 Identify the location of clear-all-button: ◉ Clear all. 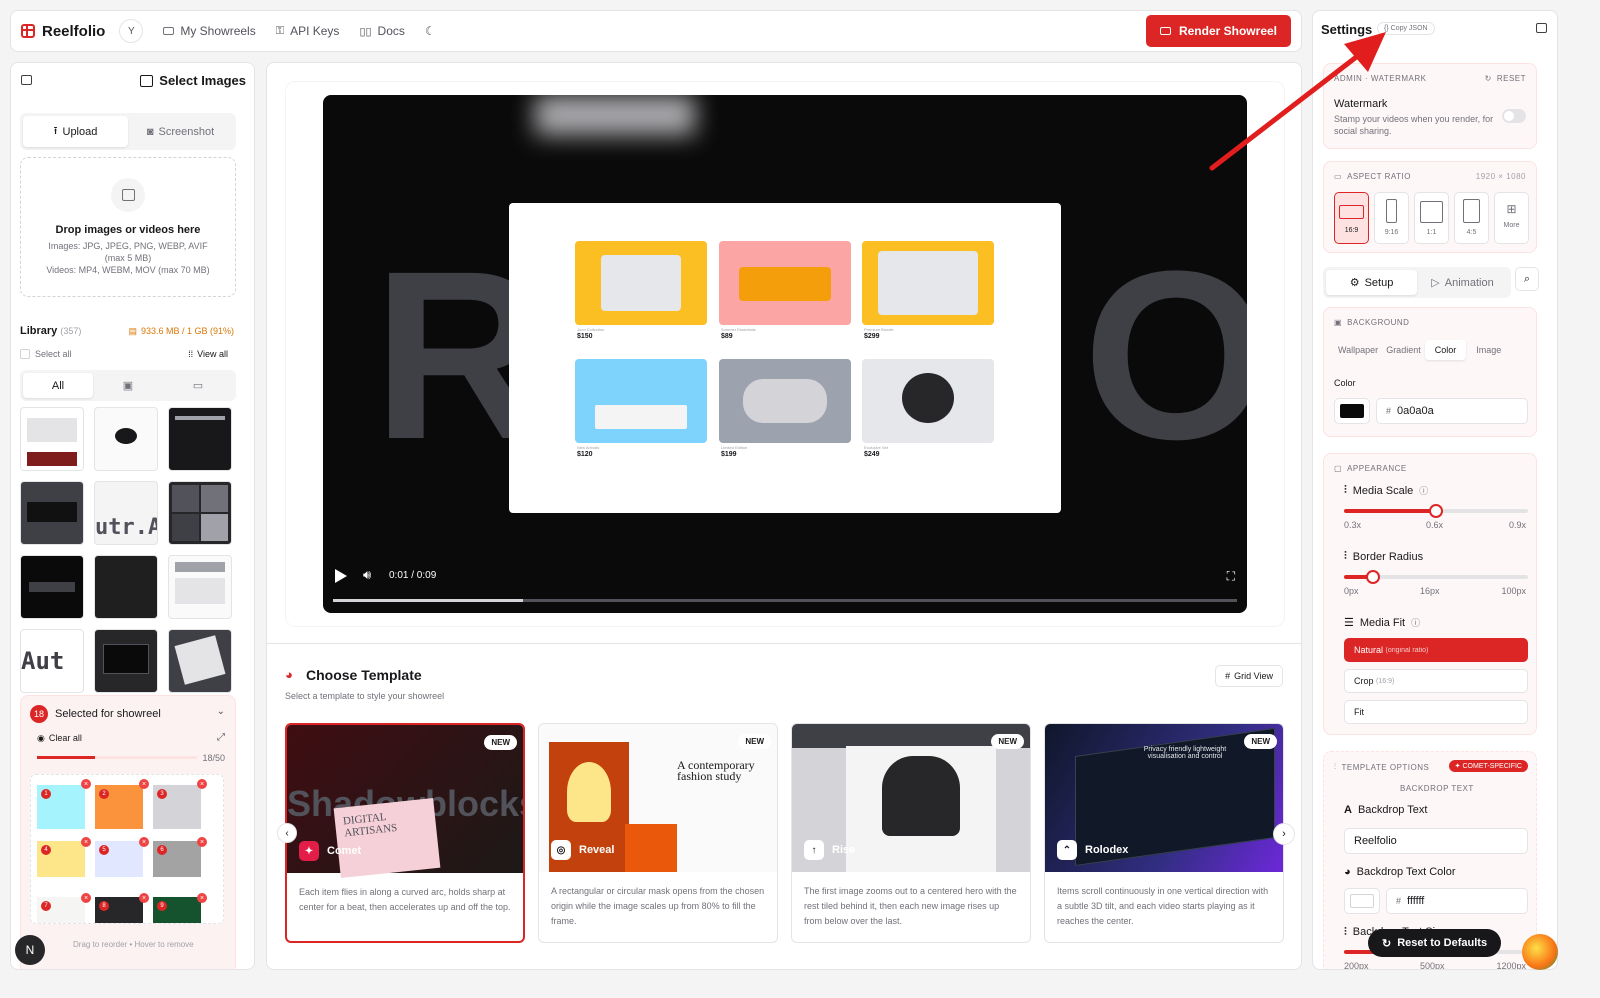
(59, 738).